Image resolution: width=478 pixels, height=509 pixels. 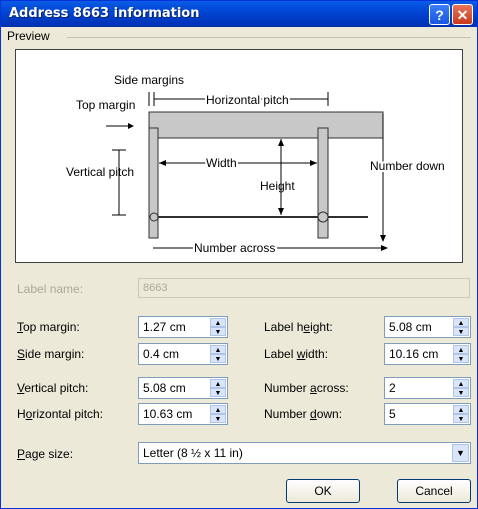 What do you see at coordinates (304, 453) in the screenshot?
I see `page-size-select: Letter (8 ½ x 11 in) ▼` at bounding box center [304, 453].